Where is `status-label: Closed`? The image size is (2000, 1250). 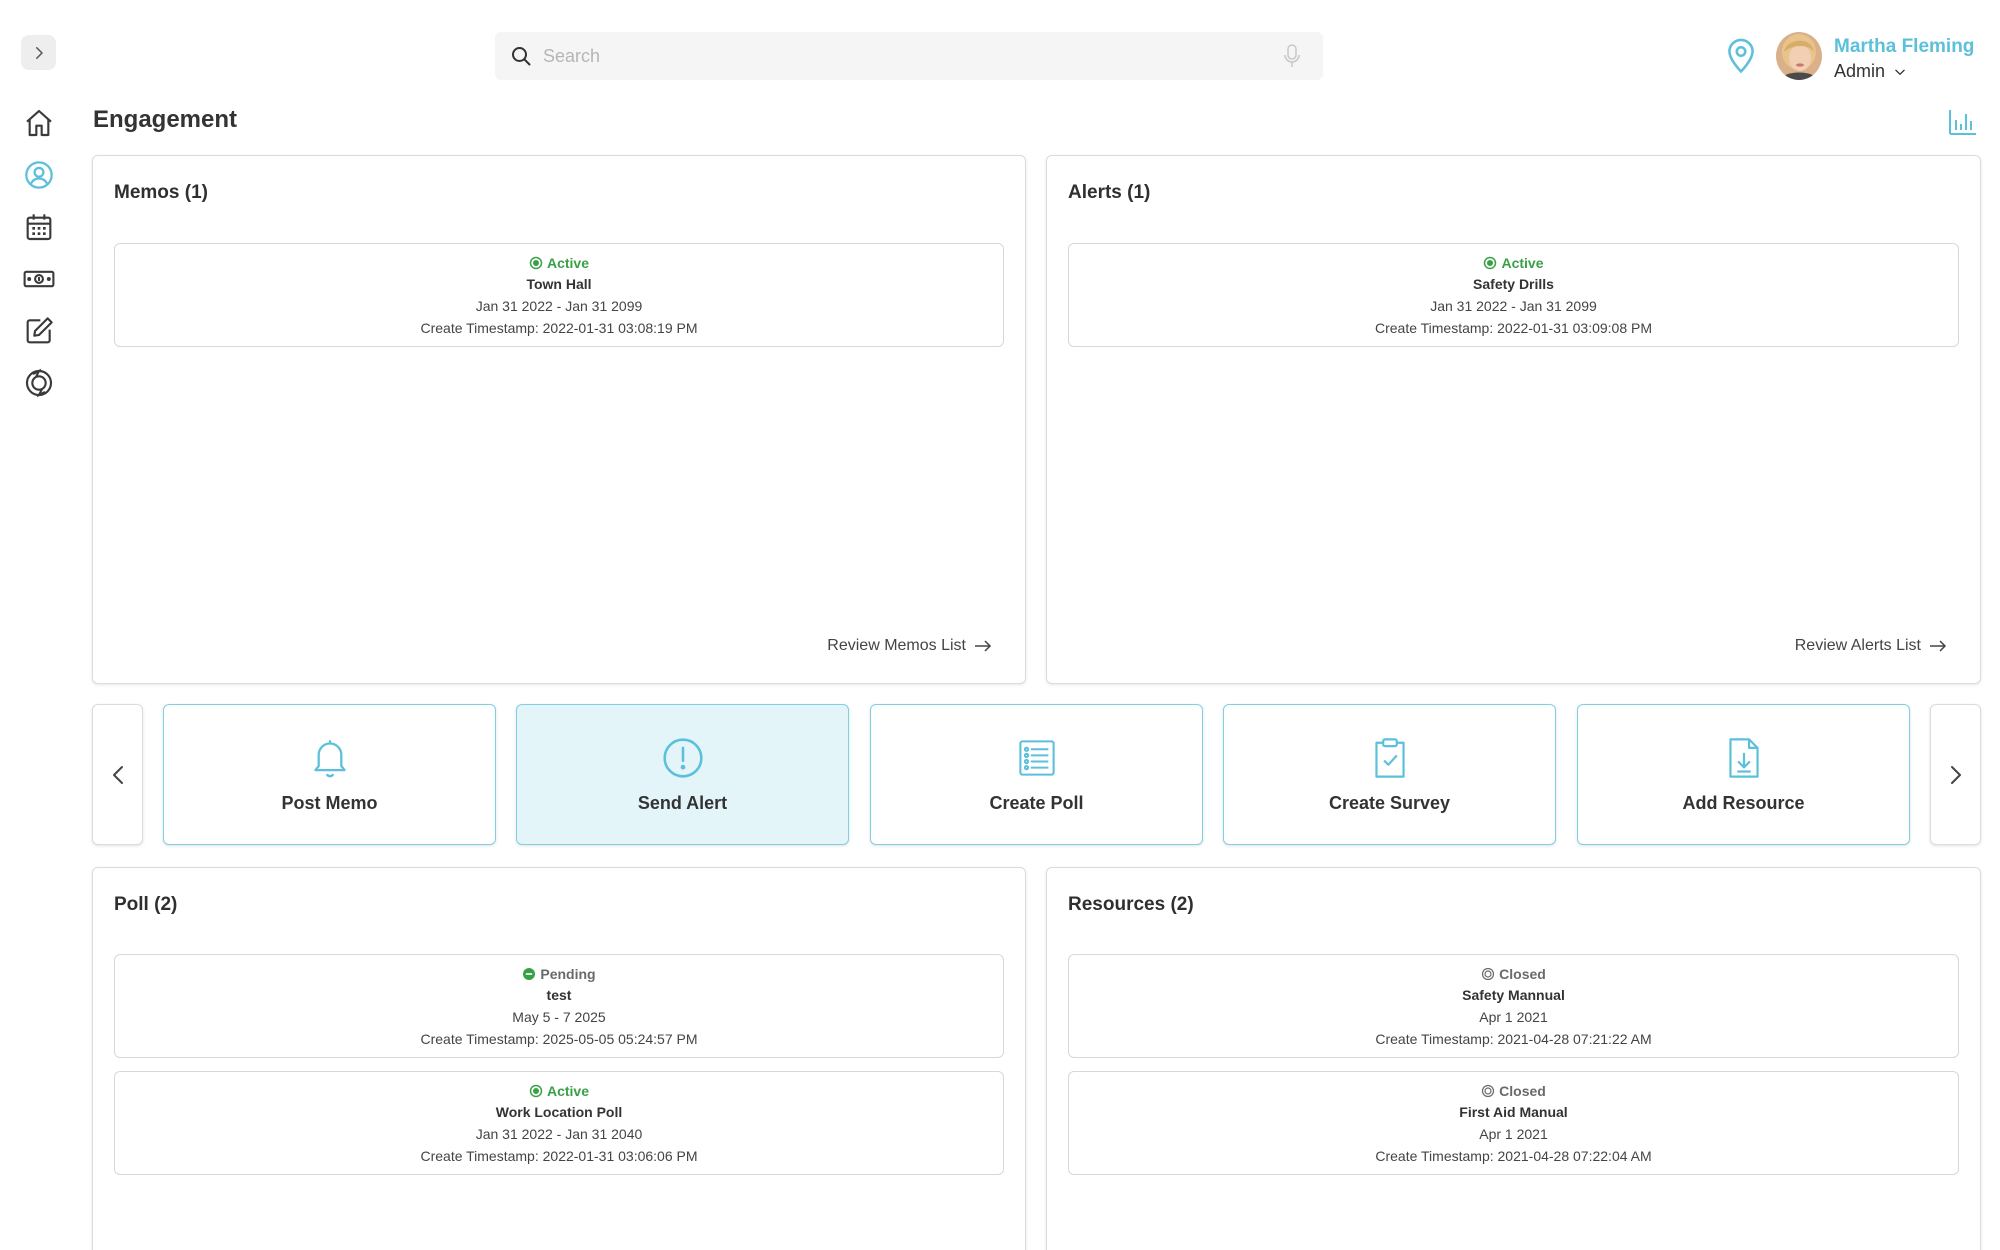 status-label: Closed is located at coordinates (1522, 1091).